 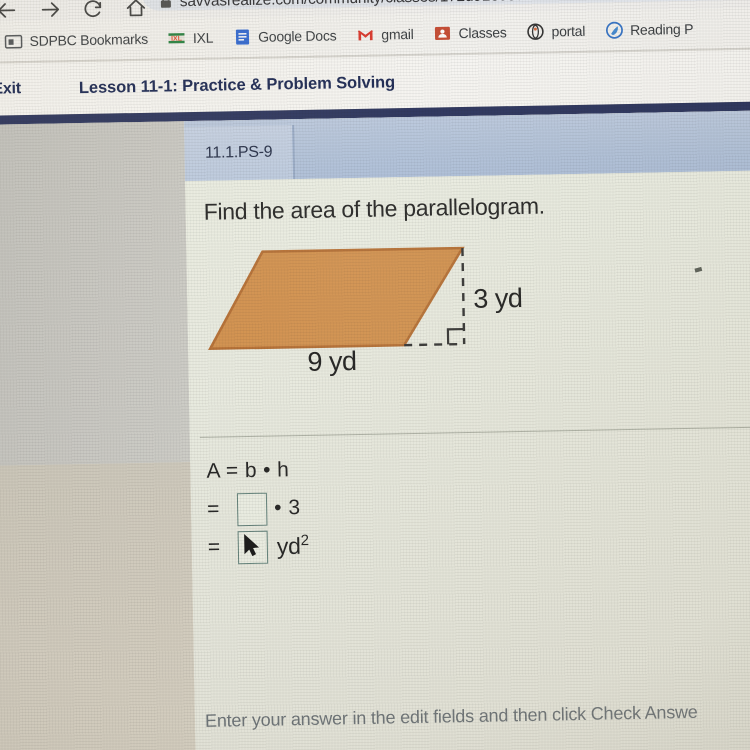 I want to click on area-unit: yd2, so click(x=293, y=546).